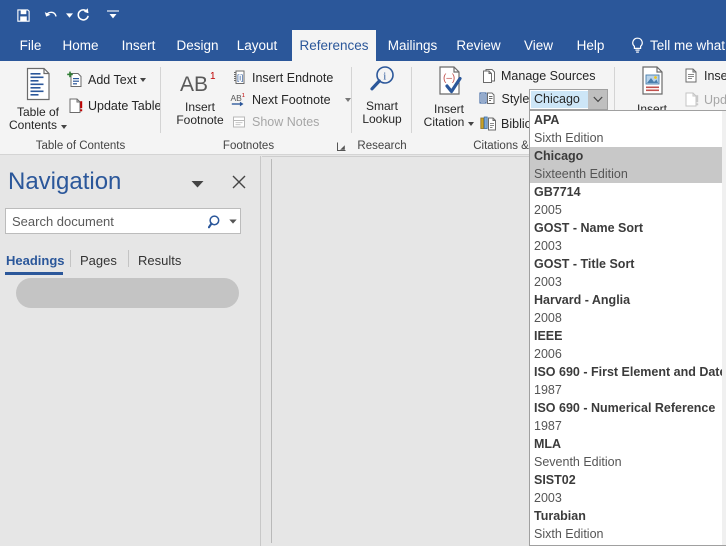  What do you see at coordinates (628, 345) in the screenshot?
I see `citation-style-option: IEEE 2006` at bounding box center [628, 345].